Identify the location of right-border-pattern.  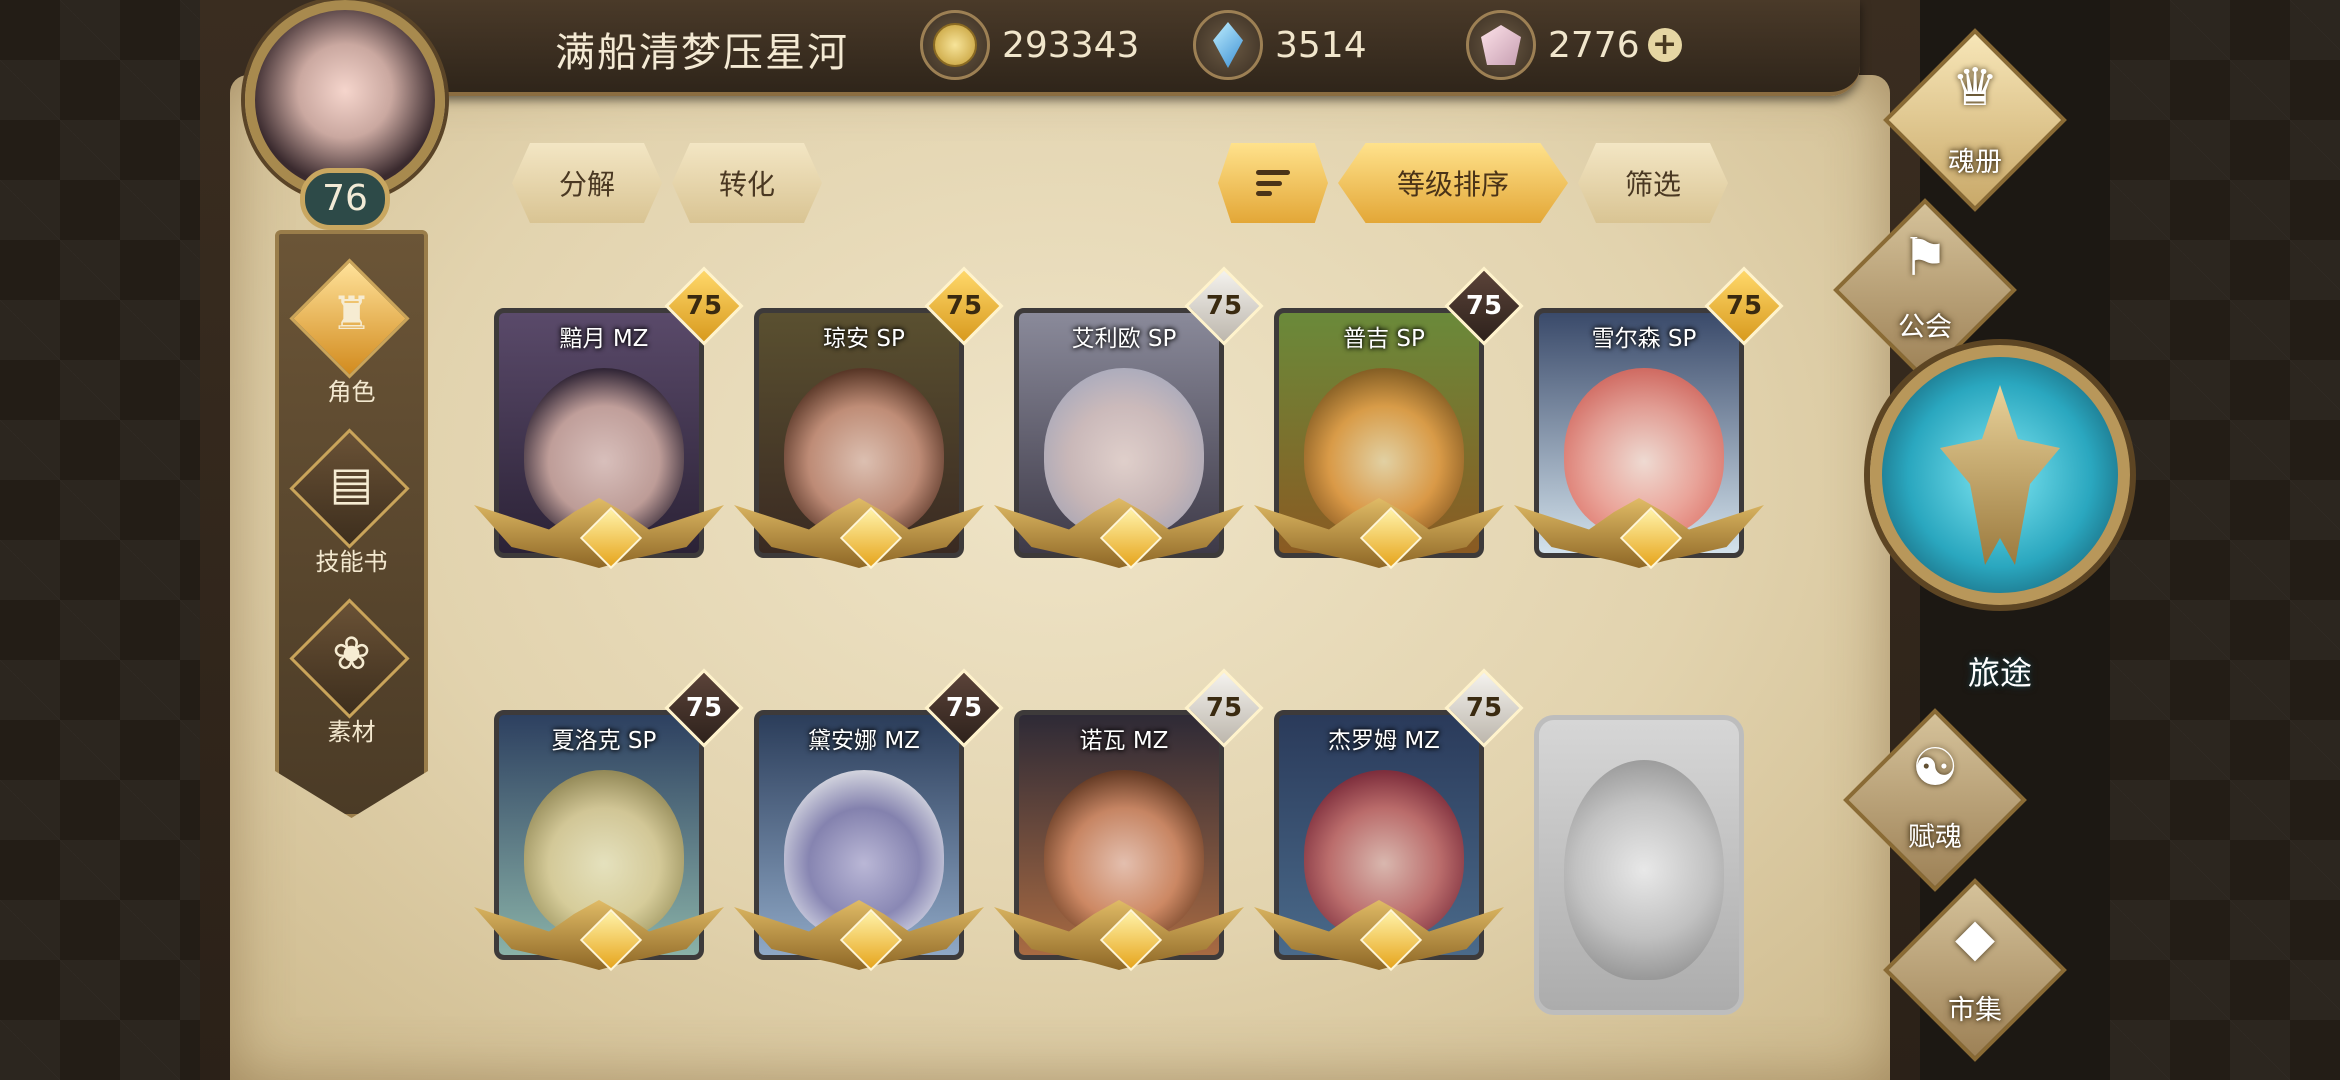
(2225, 540).